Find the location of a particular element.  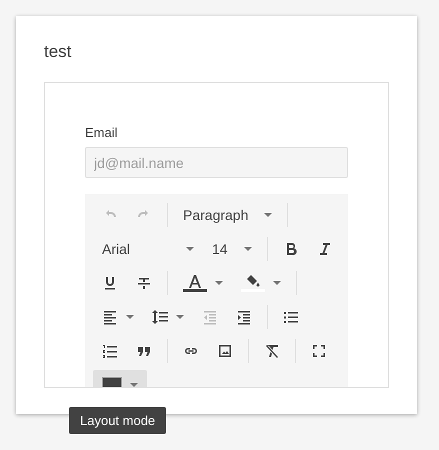

align-left-icon is located at coordinates (110, 317).